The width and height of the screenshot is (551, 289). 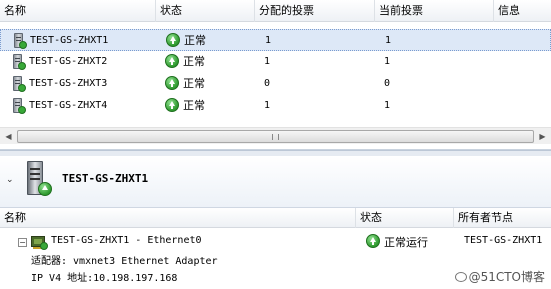 I want to click on column-header-owner-node: 所有者节点, so click(x=502, y=218).